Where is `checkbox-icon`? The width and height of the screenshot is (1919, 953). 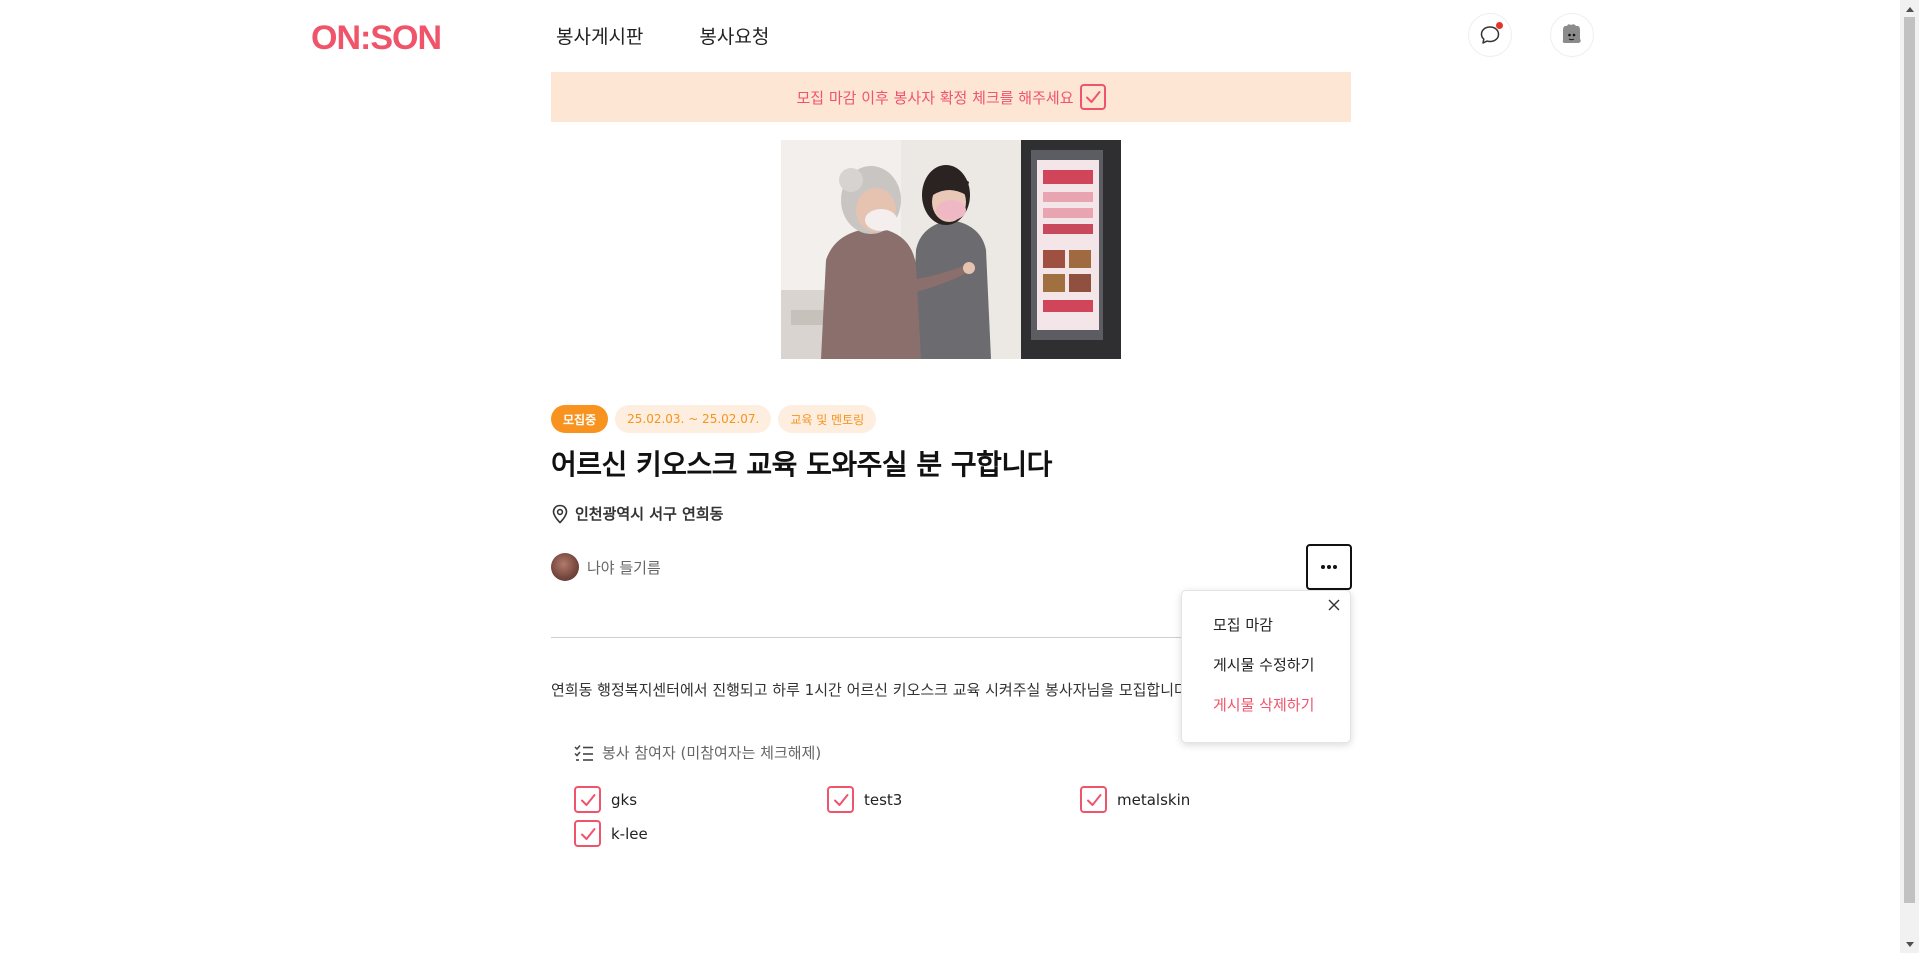 checkbox-icon is located at coordinates (1092, 97).